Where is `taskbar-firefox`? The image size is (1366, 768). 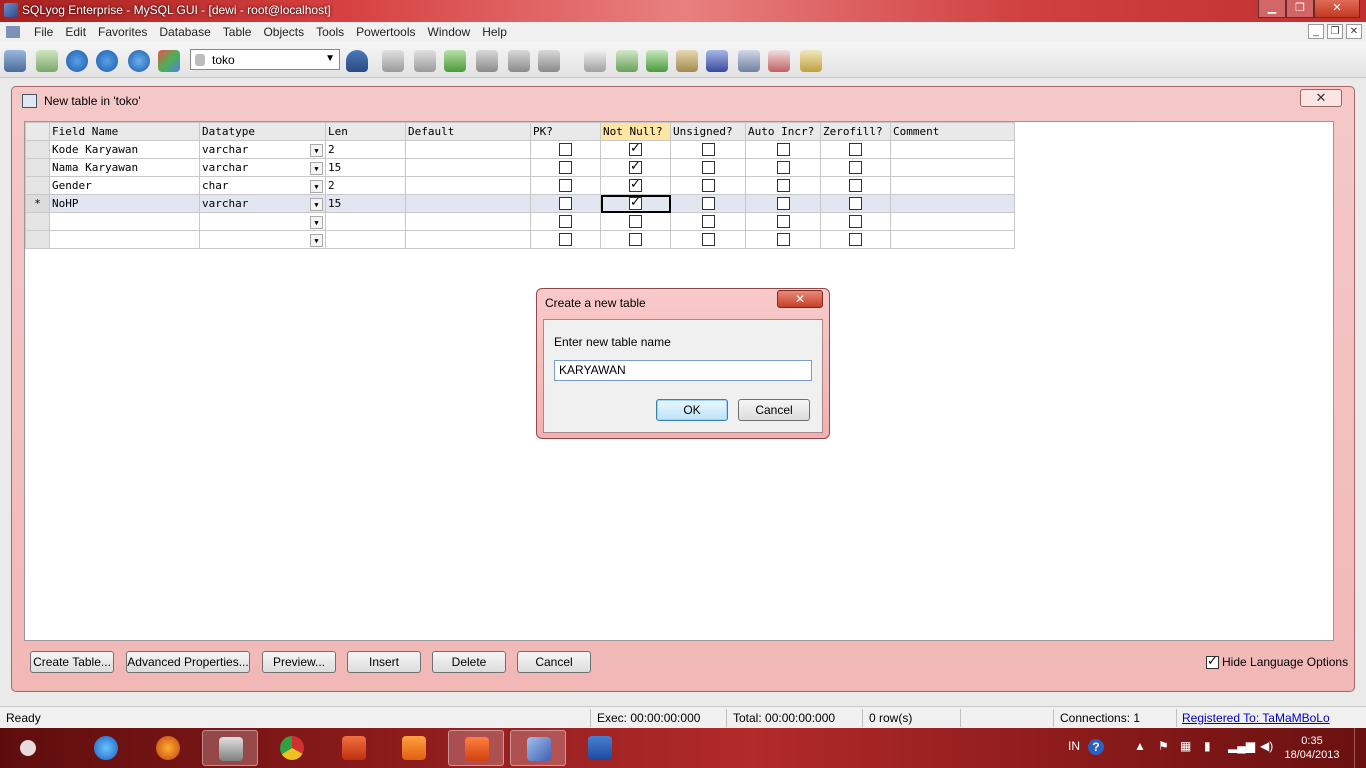
taskbar-firefox is located at coordinates (168, 748).